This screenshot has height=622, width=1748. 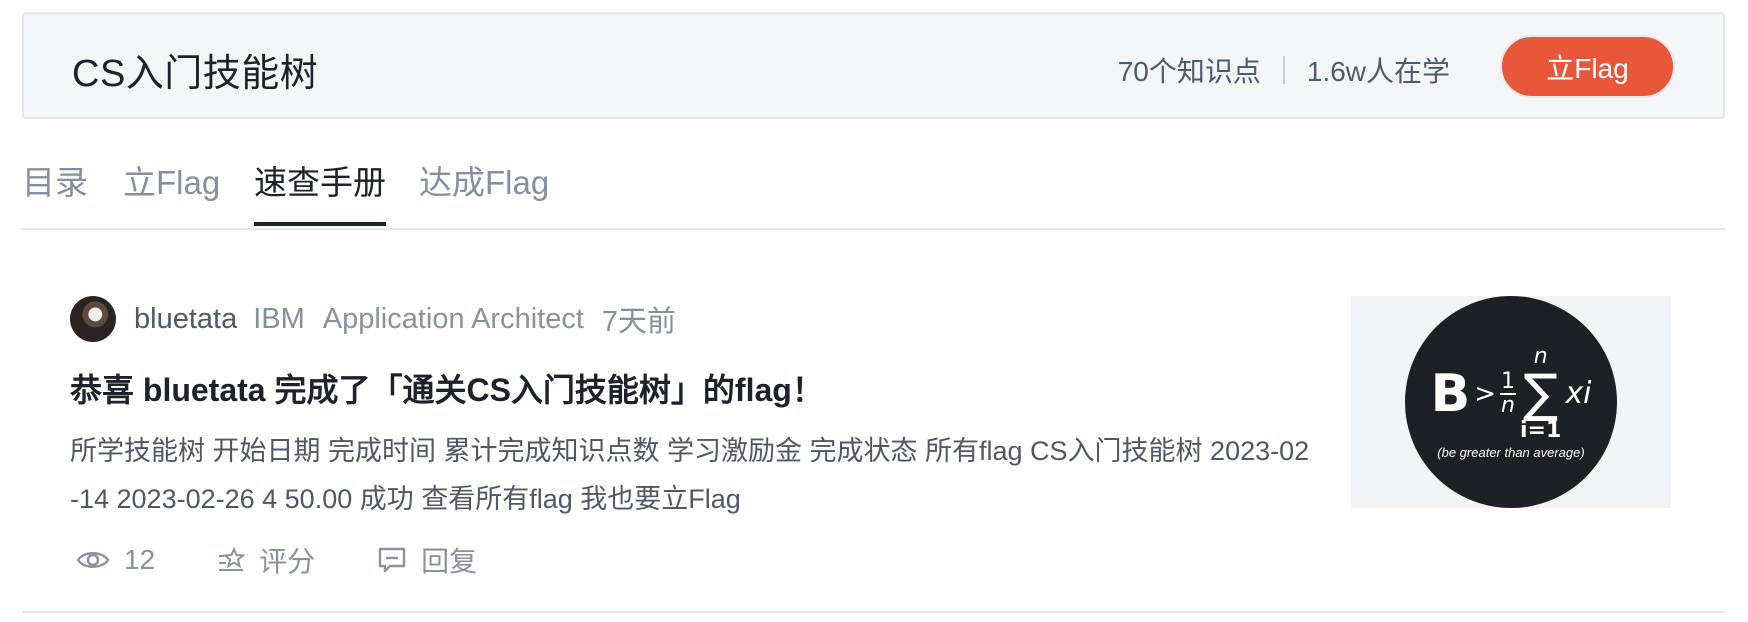 What do you see at coordinates (279, 318) in the screenshot?
I see `author-company: IBM` at bounding box center [279, 318].